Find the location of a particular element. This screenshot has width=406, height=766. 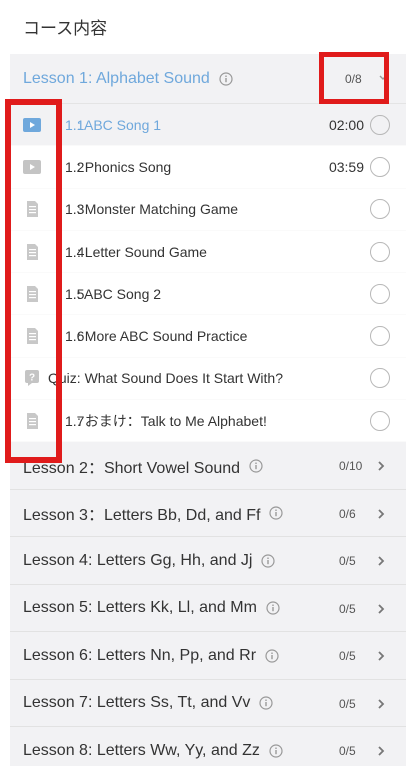

item-label: : More ABC Sound Practice is located at coordinates (162, 336).